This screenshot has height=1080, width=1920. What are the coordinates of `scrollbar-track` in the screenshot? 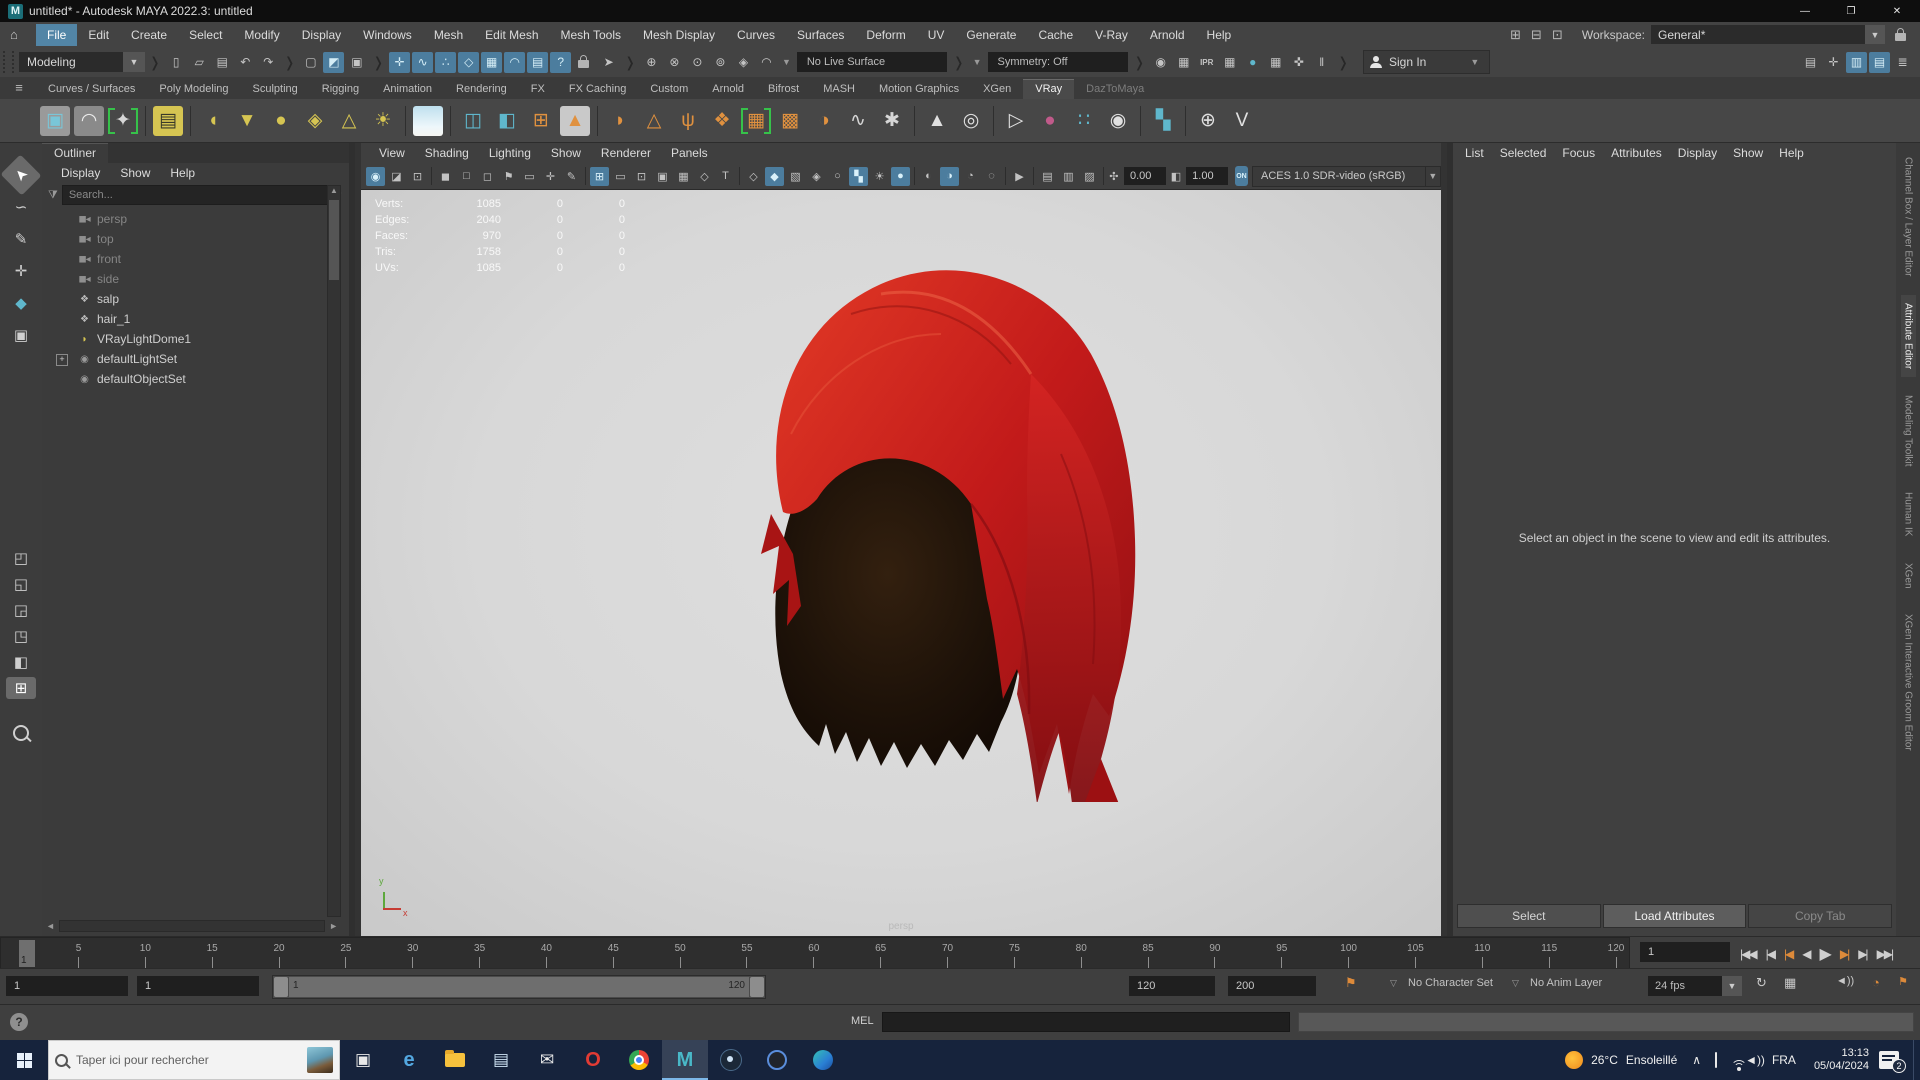 It's located at (192, 926).